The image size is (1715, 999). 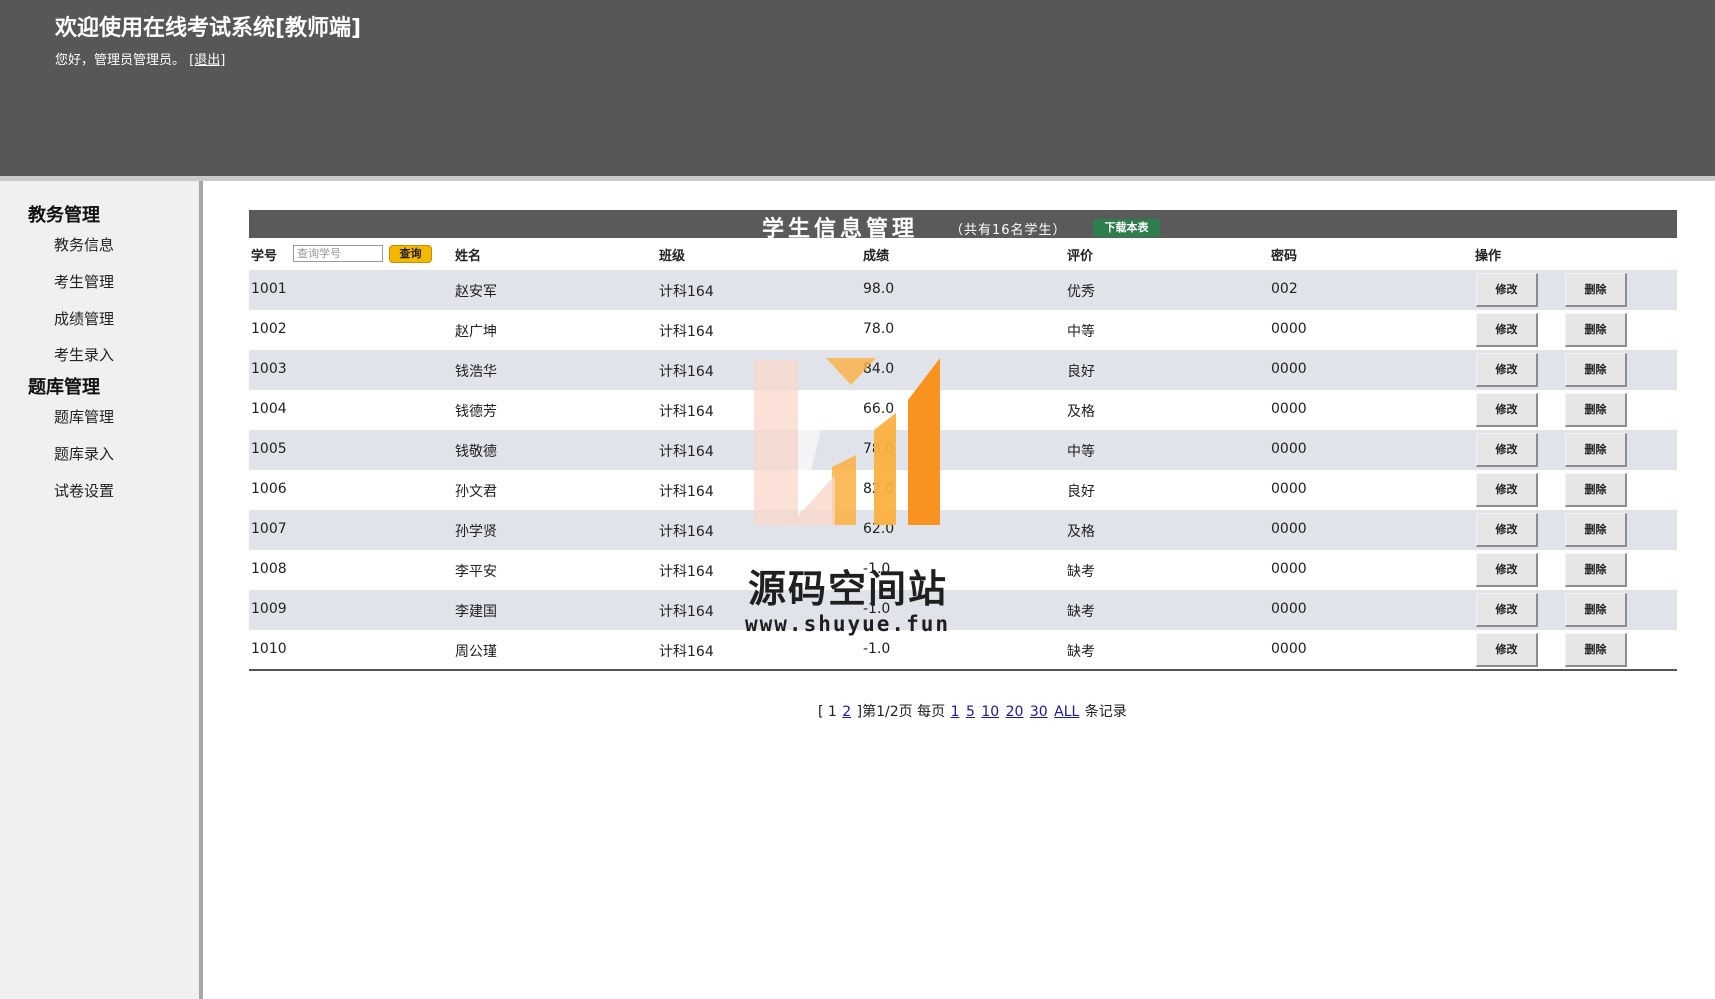 What do you see at coordinates (1039, 712) in the screenshot?
I see `pager-size-30: 30` at bounding box center [1039, 712].